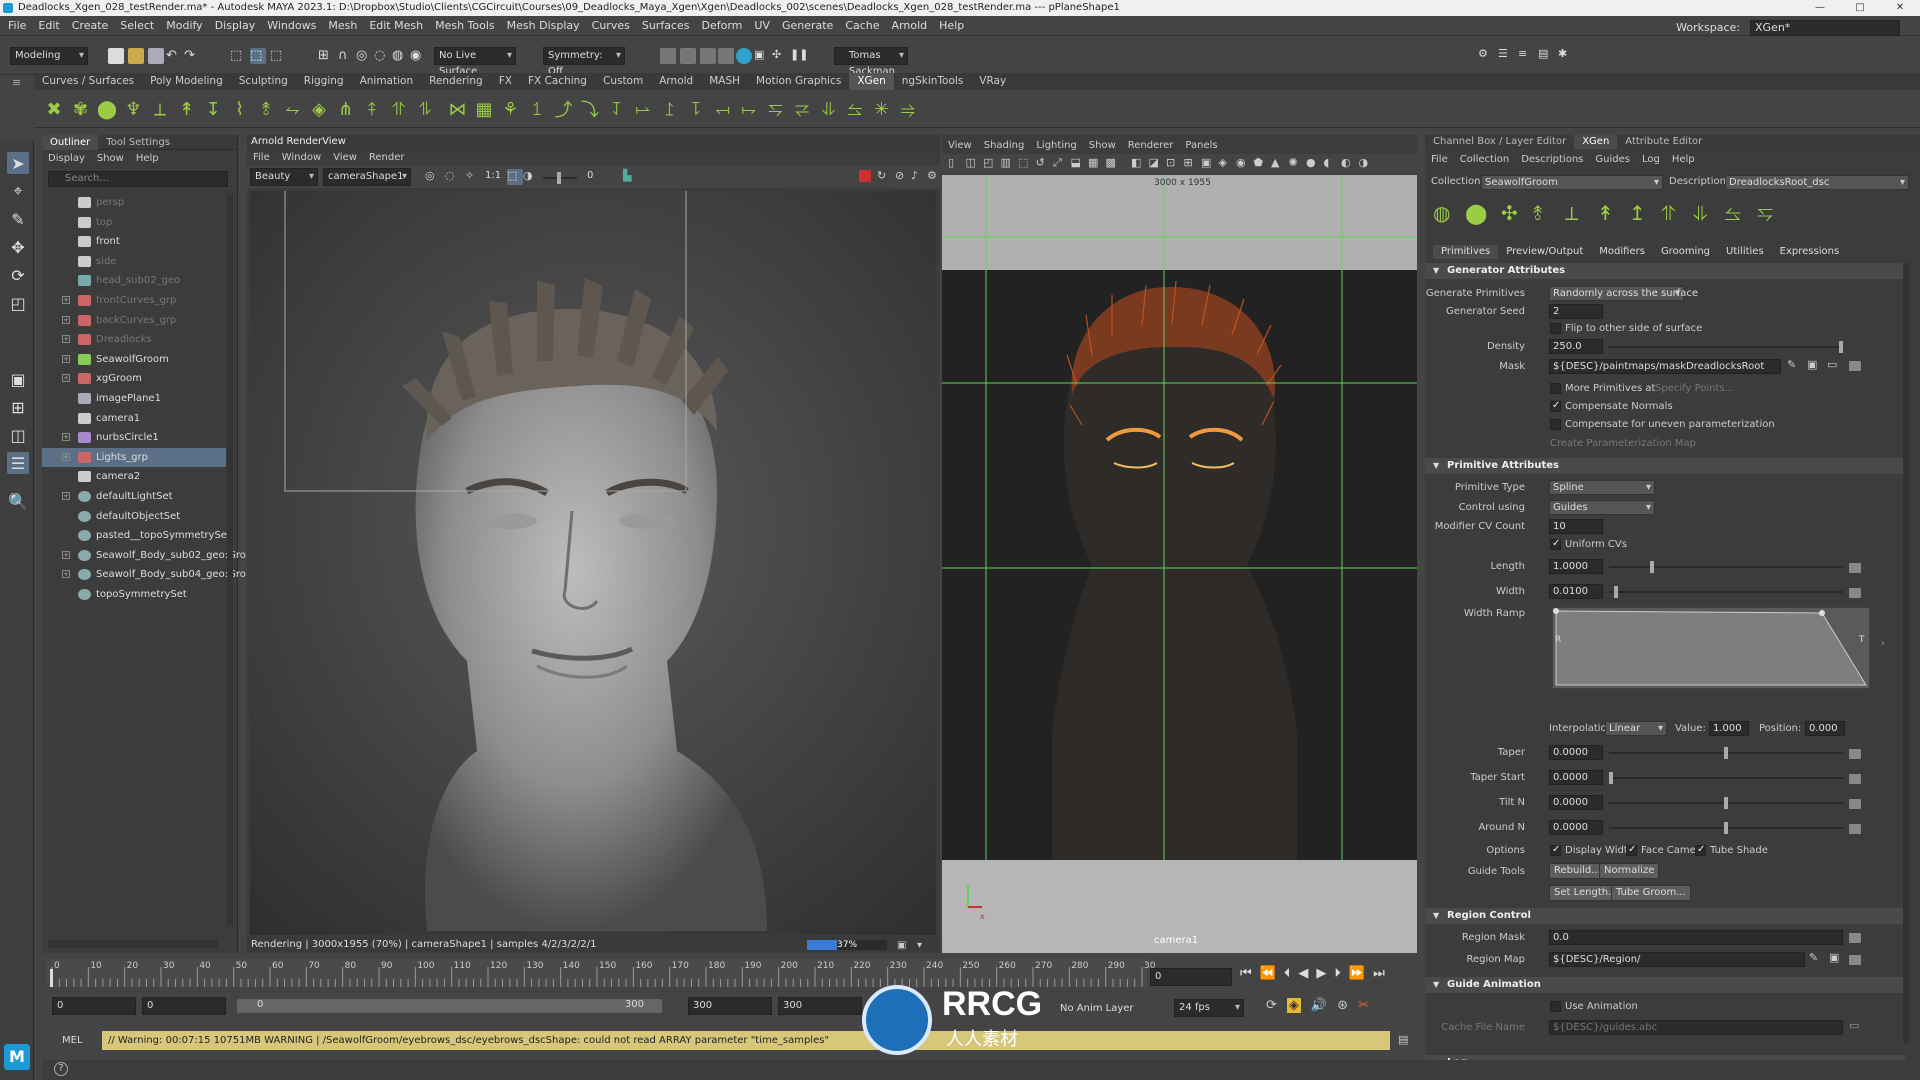  I want to click on vp-menu-shading: Shading, so click(1004, 146).